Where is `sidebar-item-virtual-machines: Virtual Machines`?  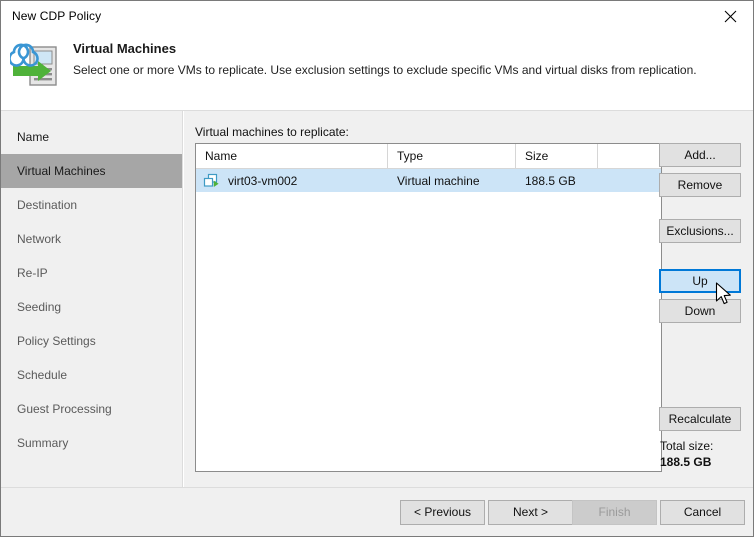
sidebar-item-virtual-machines: Virtual Machines is located at coordinates (91, 171).